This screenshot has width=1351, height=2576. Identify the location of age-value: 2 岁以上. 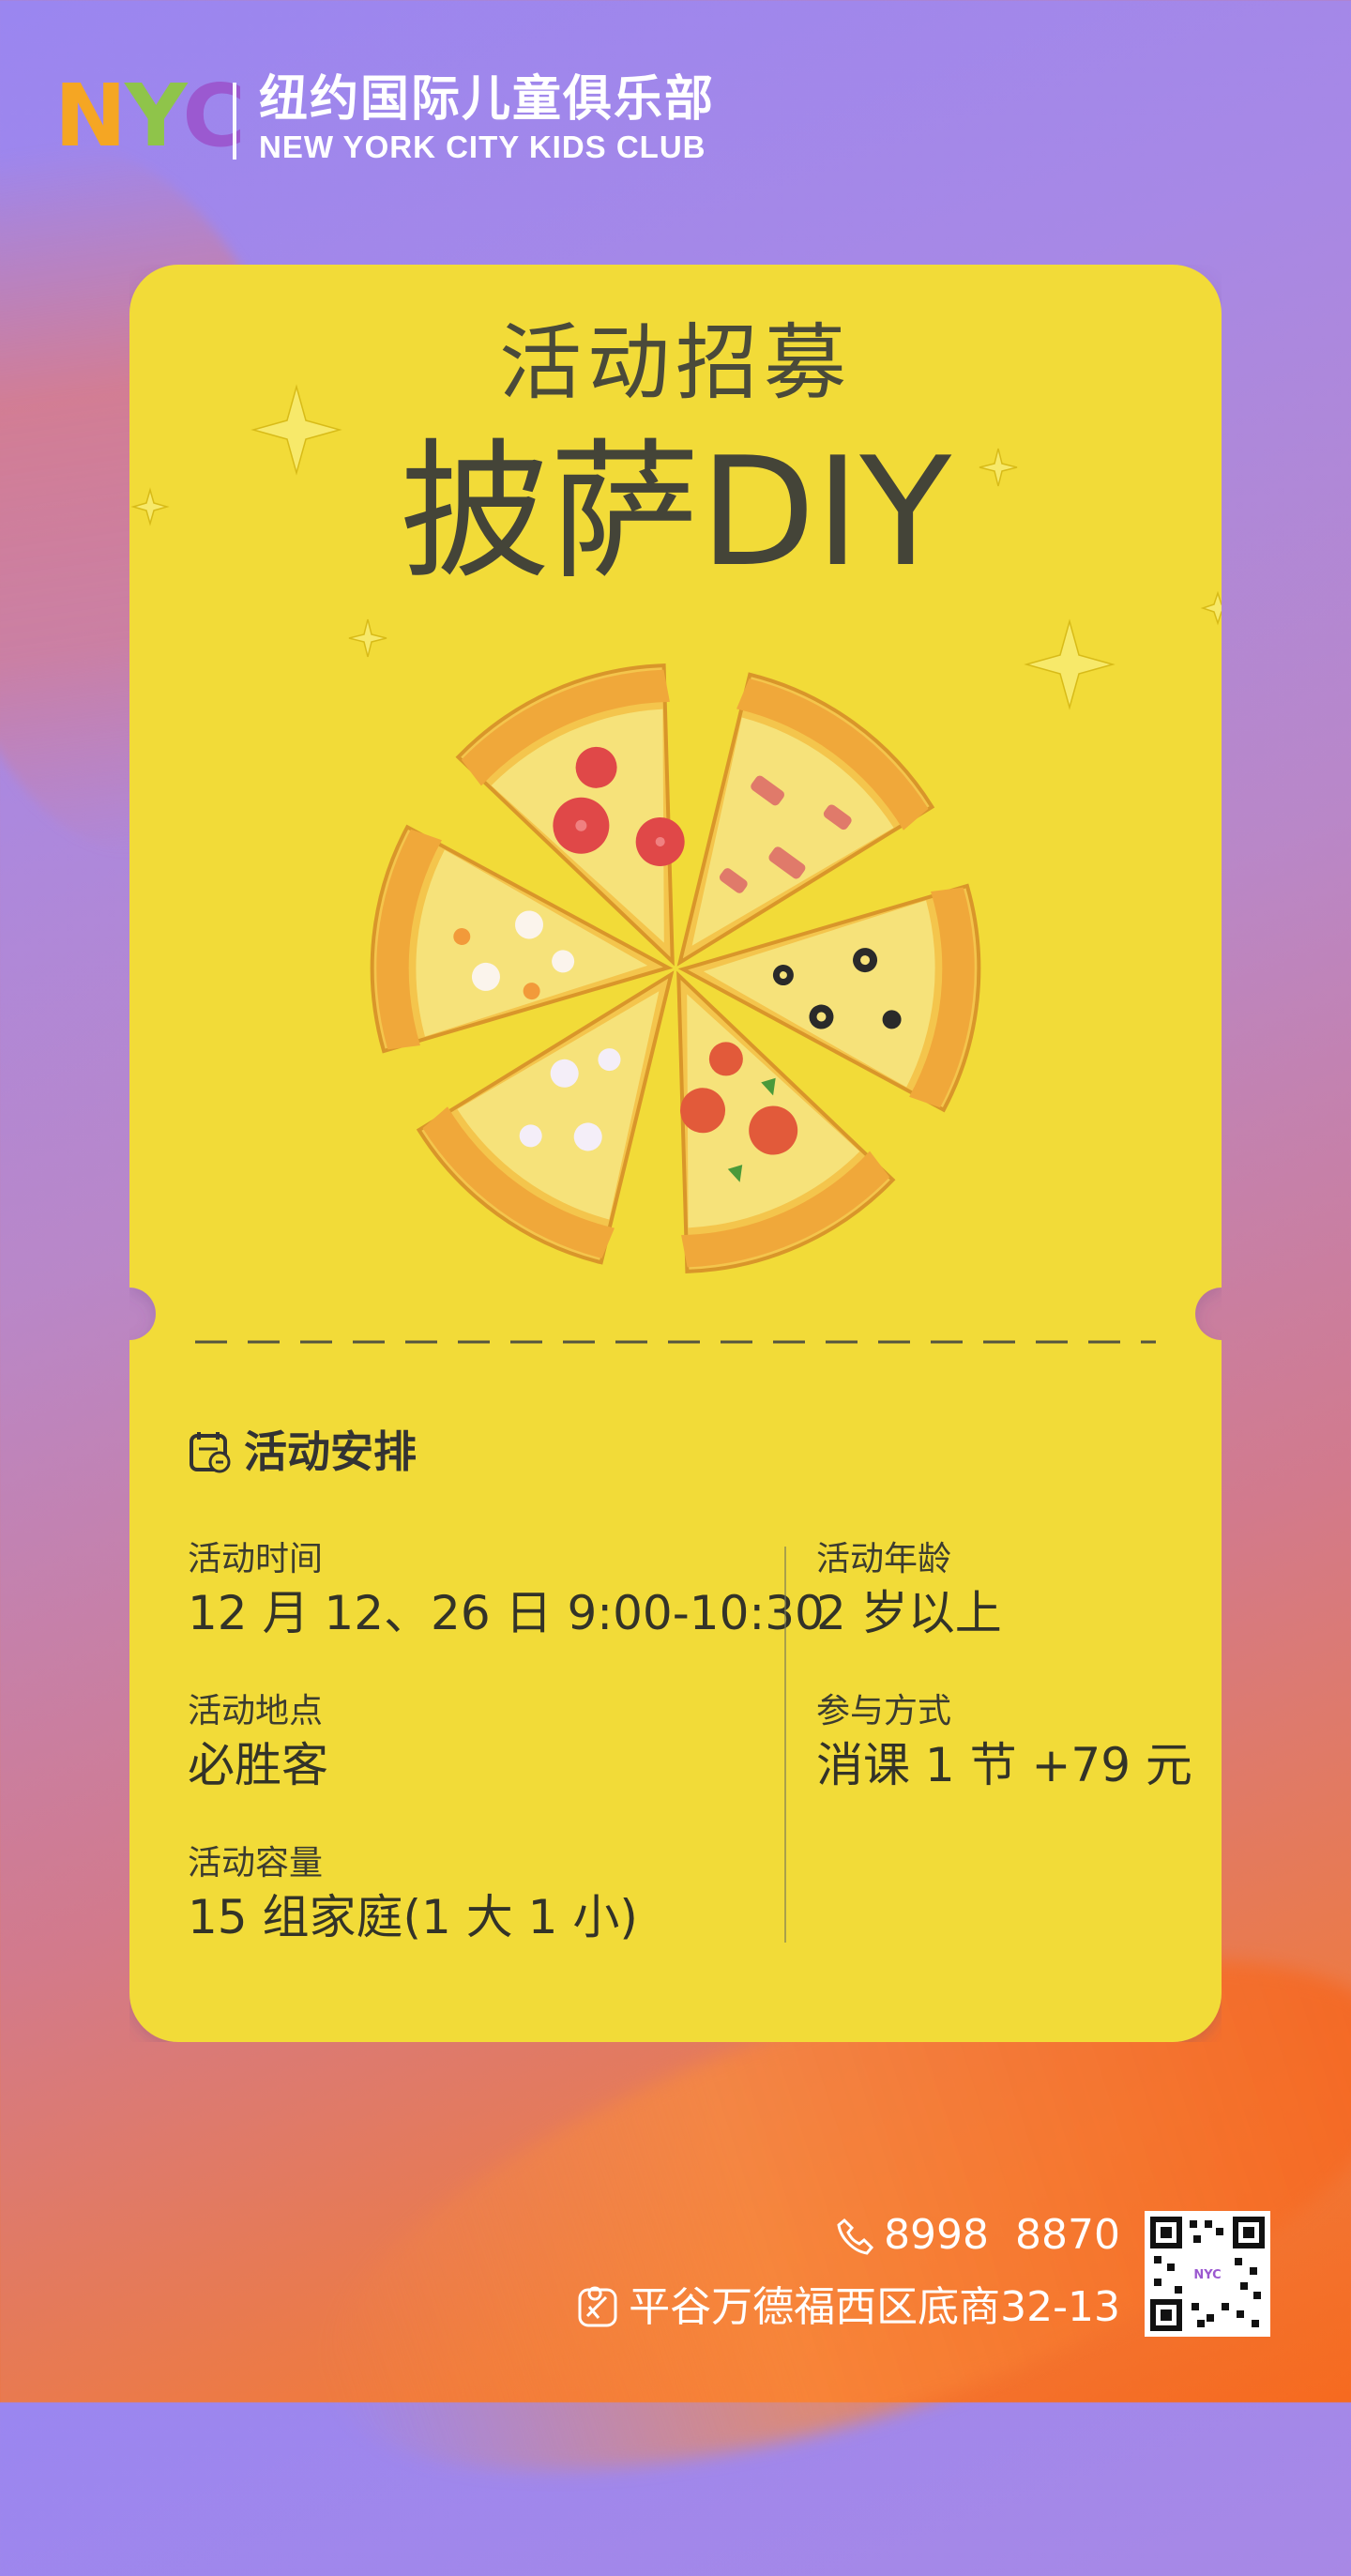
(909, 1613).